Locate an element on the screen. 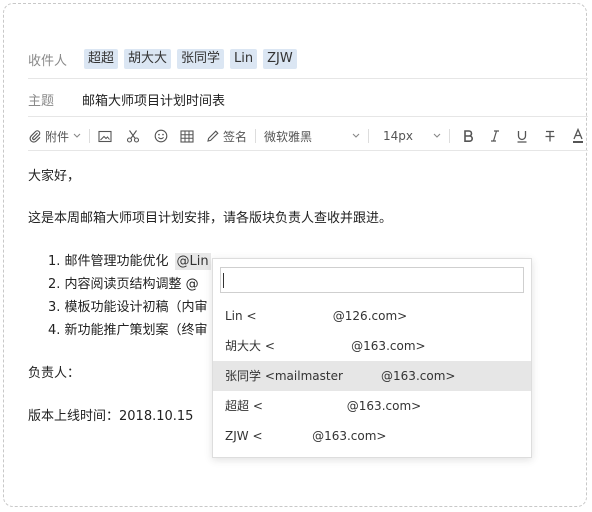  underline-icon is located at coordinates (522, 136).